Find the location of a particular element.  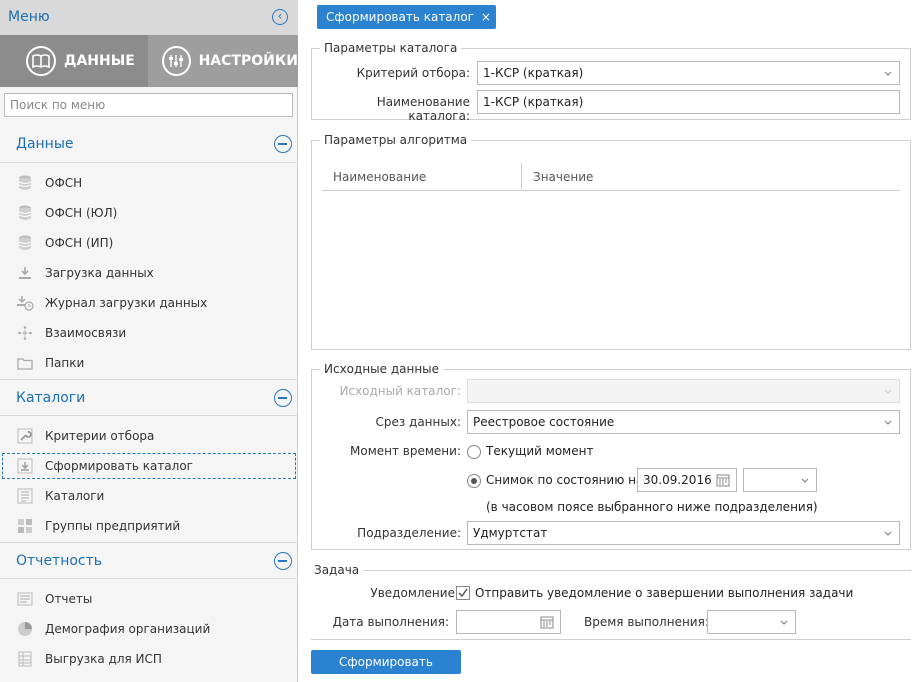

column-header-name: Наименование is located at coordinates (379, 177).